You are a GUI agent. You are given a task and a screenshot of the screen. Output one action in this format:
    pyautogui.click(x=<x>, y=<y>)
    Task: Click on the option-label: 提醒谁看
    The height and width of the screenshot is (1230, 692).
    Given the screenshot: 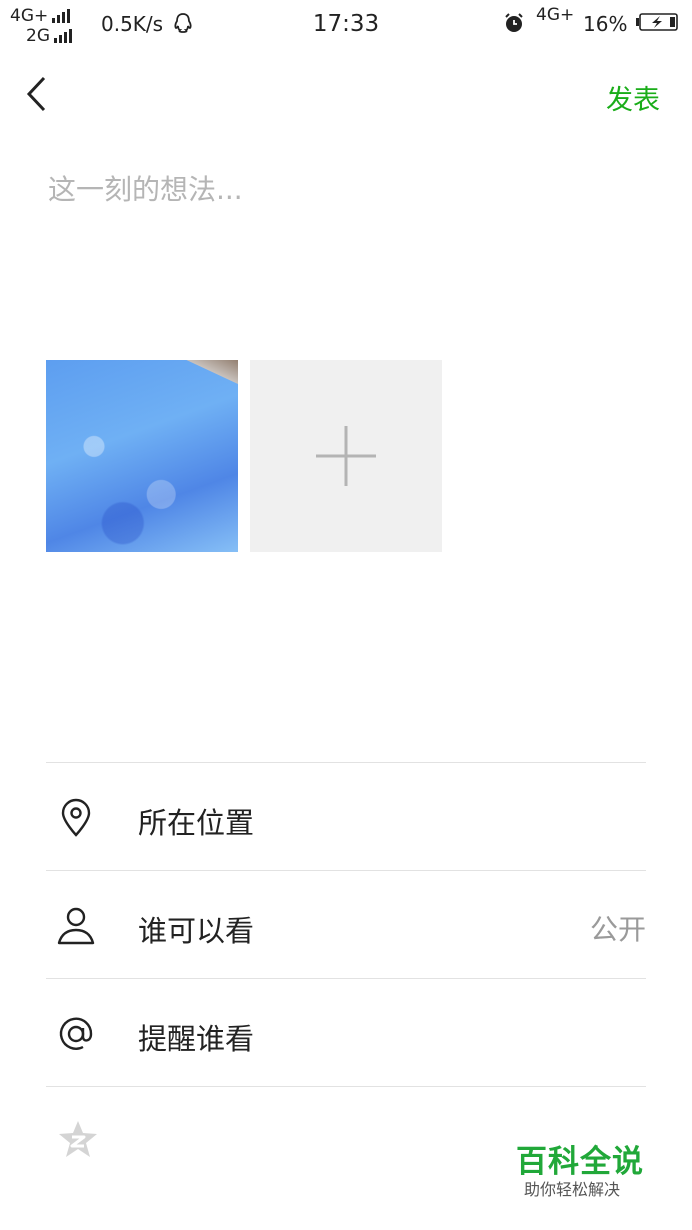 What is the action you would take?
    pyautogui.click(x=196, y=1039)
    